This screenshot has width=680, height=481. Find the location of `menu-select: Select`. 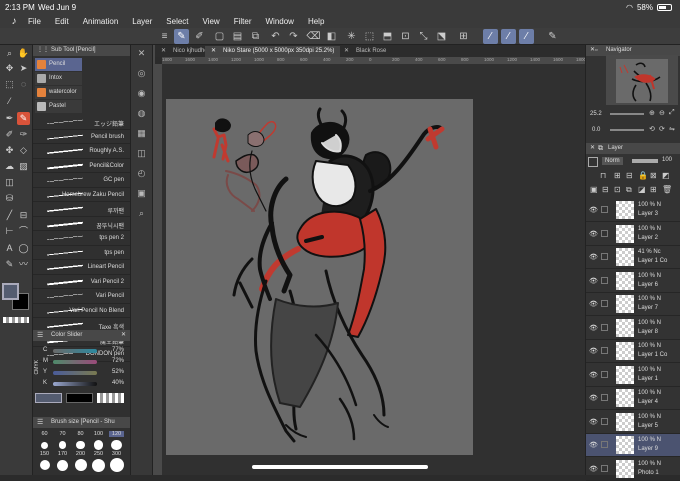

menu-select: Select is located at coordinates (177, 21).